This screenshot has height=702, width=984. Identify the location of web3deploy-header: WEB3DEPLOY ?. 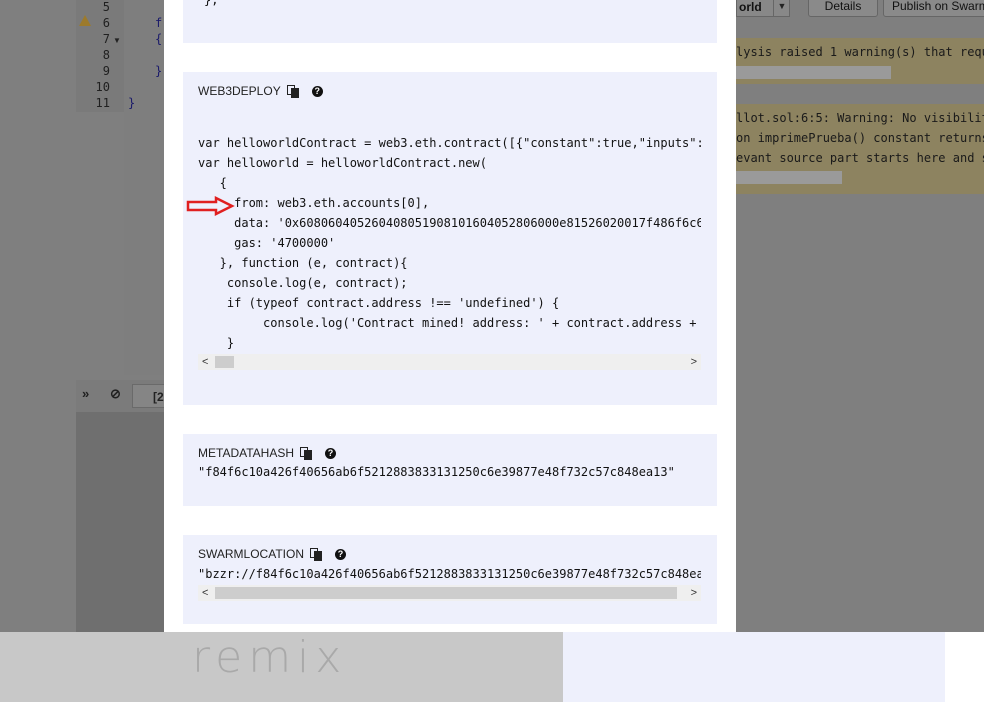
(260, 91).